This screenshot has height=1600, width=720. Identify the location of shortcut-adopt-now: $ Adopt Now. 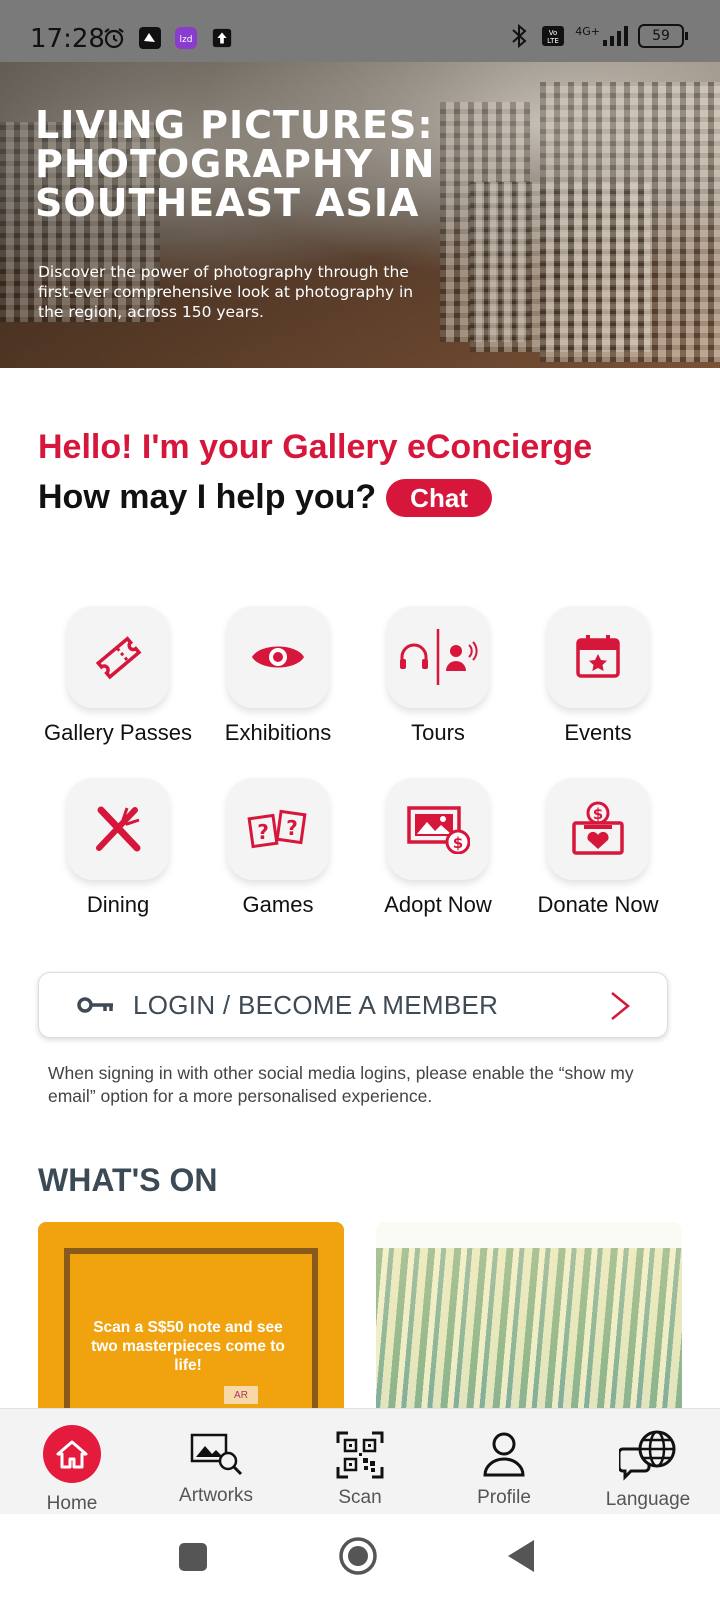
(438, 848).